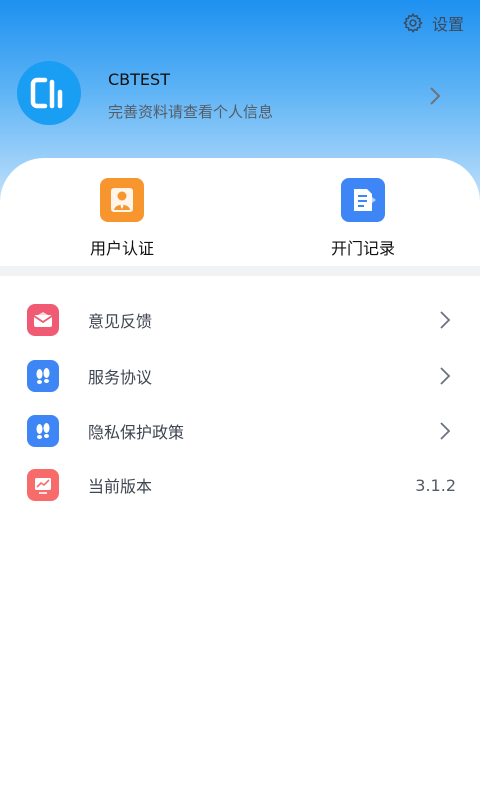 This screenshot has height=800, width=480. I want to click on door-record-document-icon, so click(363, 200).